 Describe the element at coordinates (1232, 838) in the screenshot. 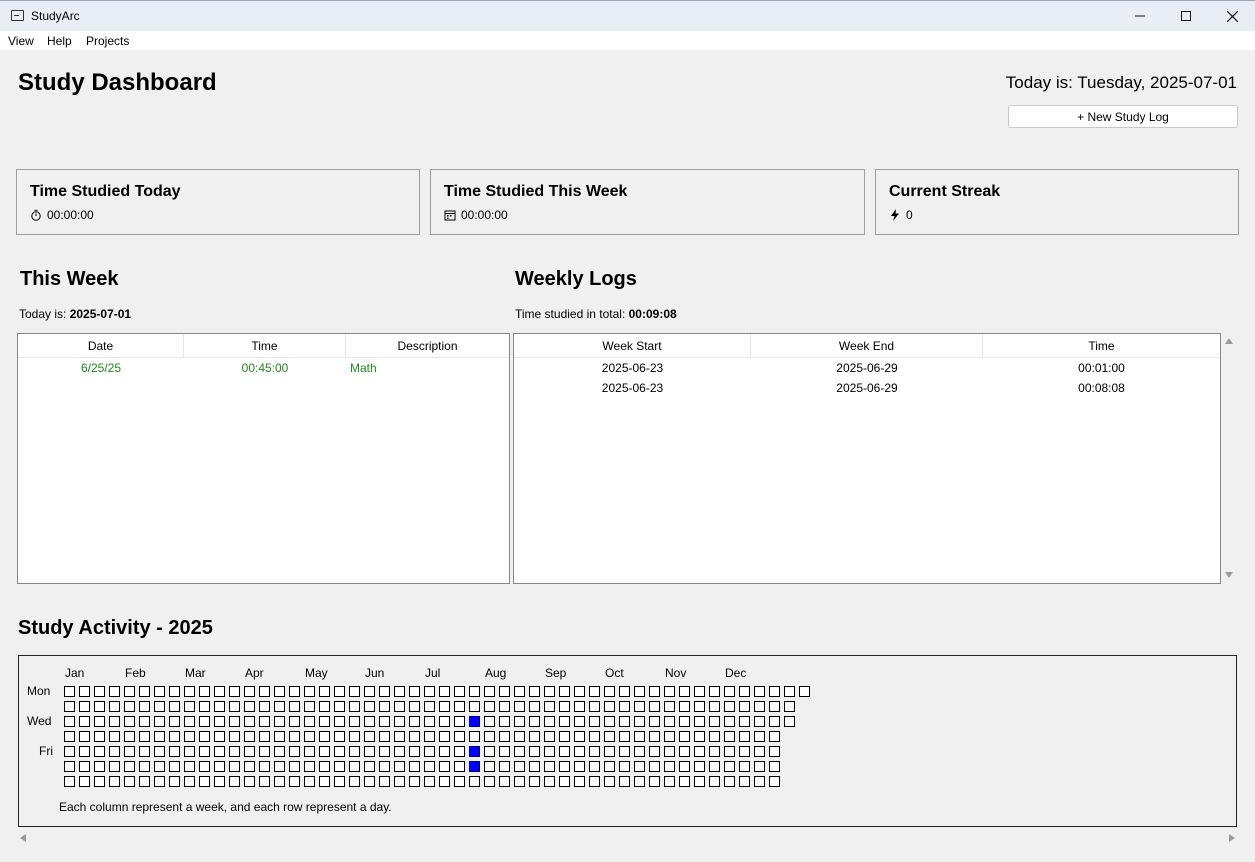

I see `scroll-right-arrow` at that location.